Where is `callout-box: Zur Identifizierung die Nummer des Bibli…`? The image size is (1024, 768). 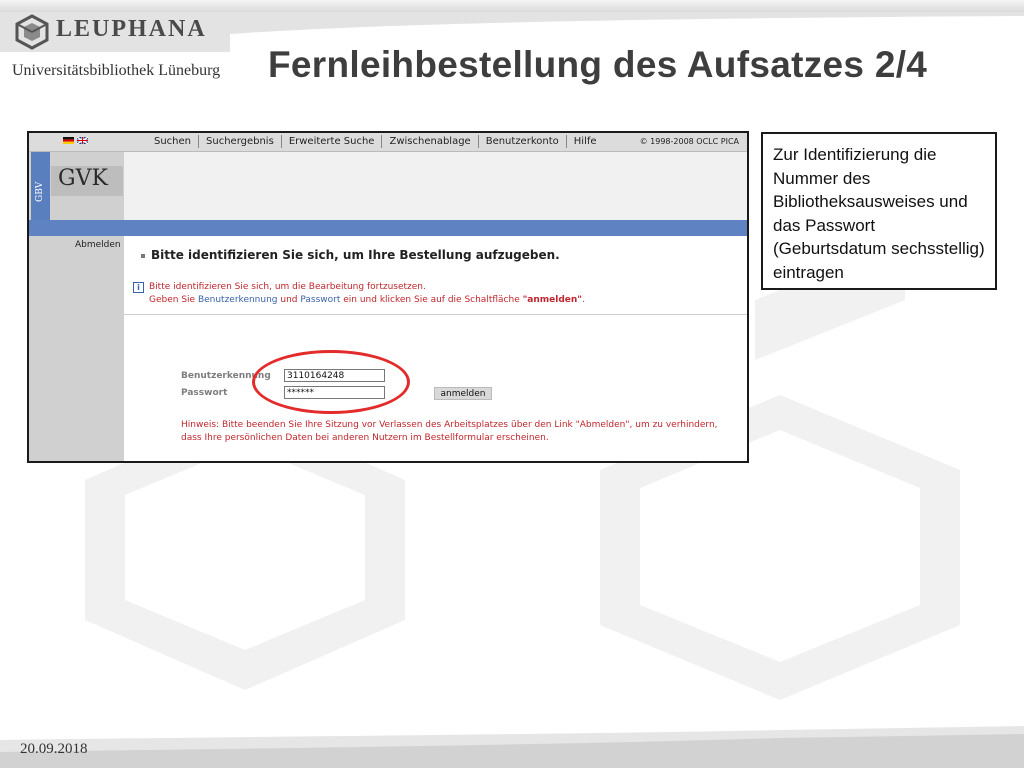
callout-box: Zur Identifizierung die Nummer des Bibli… is located at coordinates (879, 211).